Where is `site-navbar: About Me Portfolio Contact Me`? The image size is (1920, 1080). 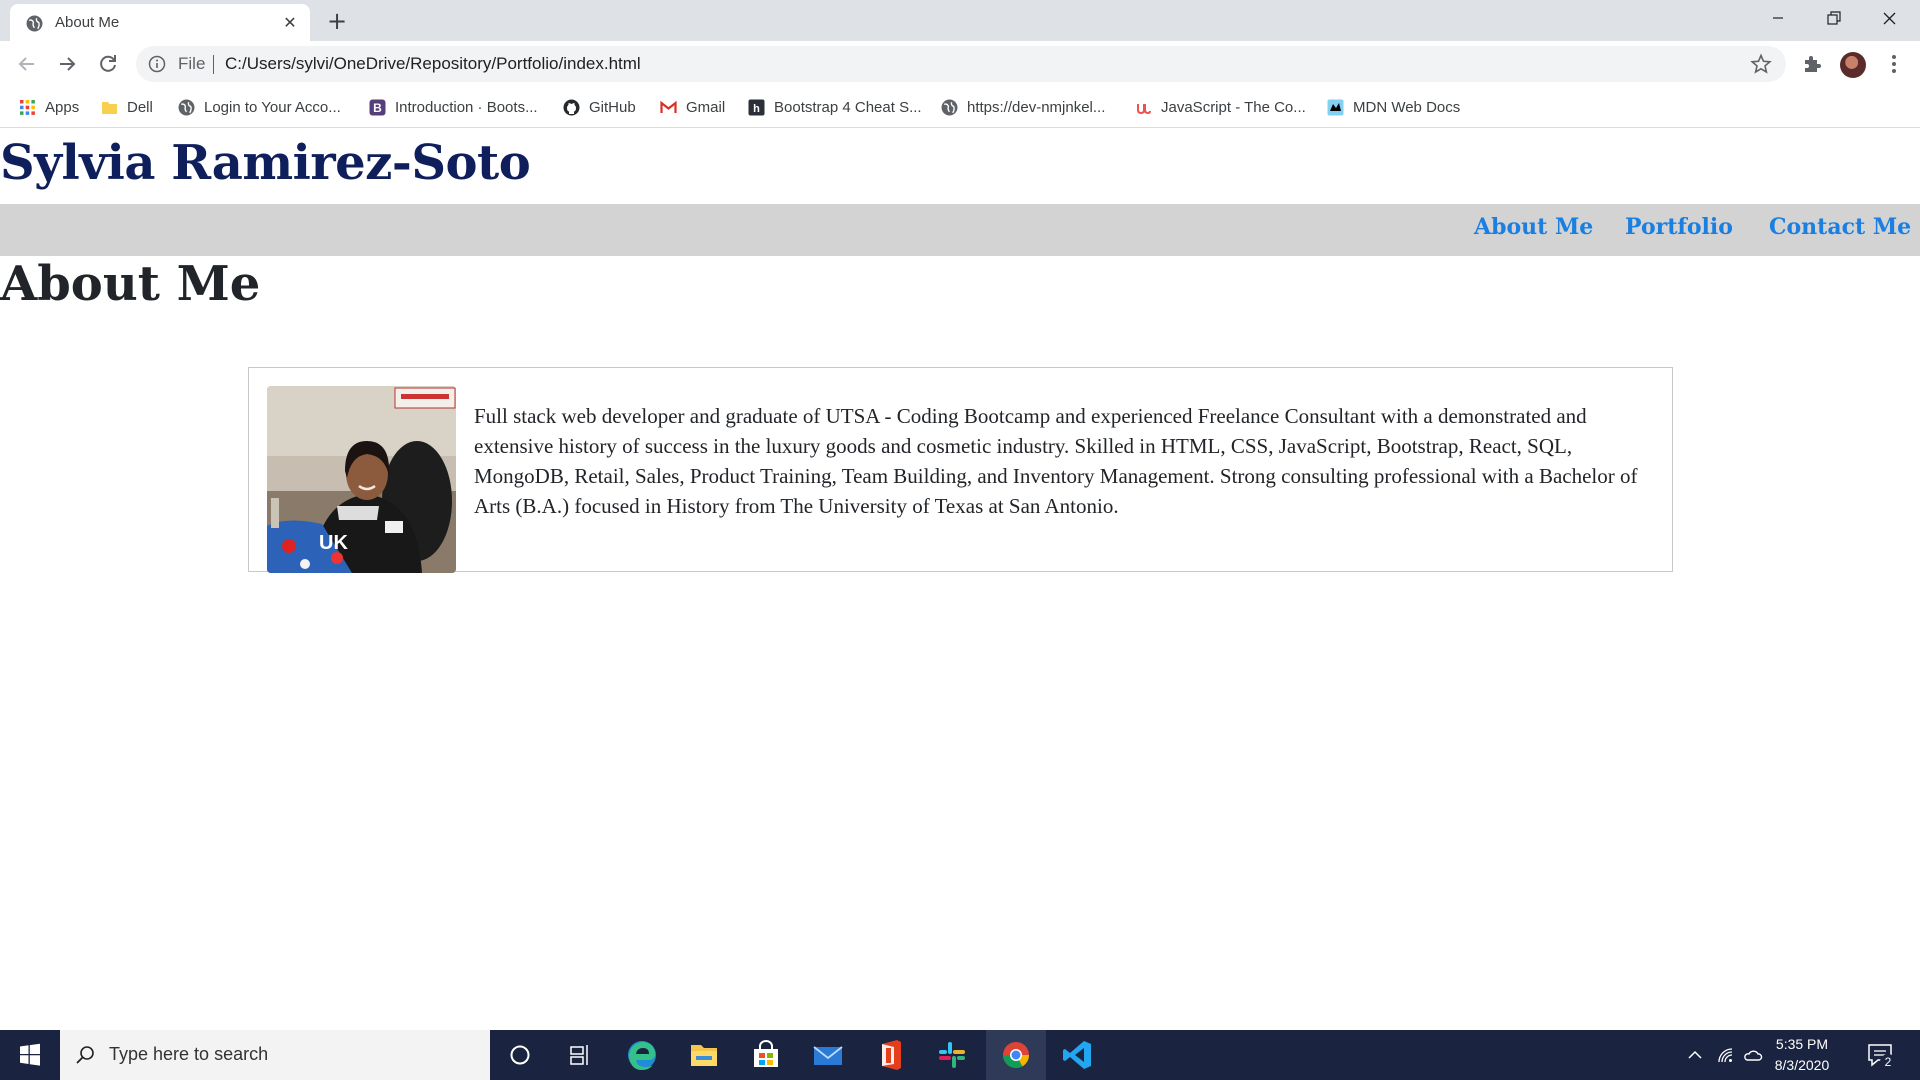
site-navbar: About Me Portfolio Contact Me is located at coordinates (960, 230).